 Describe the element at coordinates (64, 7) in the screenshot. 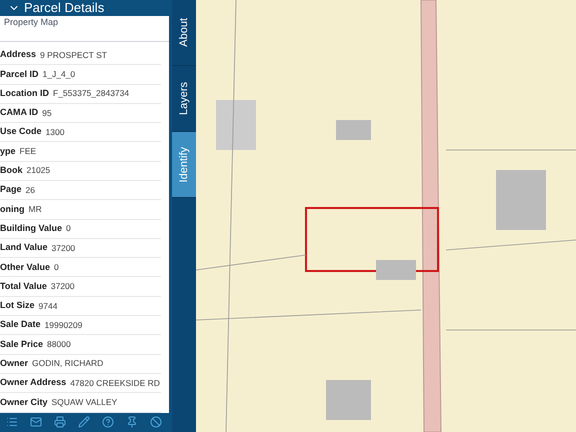

I see `panel-title: Parcel Details` at that location.